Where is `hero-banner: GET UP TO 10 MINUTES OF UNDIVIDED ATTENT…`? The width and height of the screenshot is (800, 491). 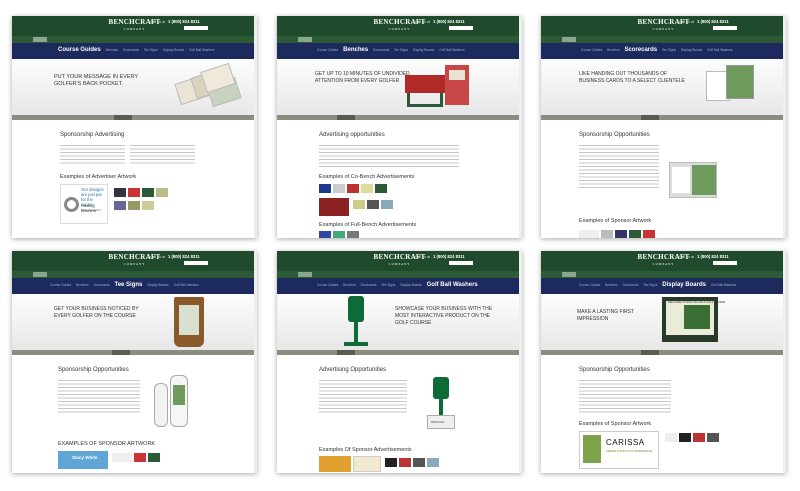
hero-banner: GET UP TO 10 MINUTES OF UNDIVIDED ATTENT… is located at coordinates (399, 87).